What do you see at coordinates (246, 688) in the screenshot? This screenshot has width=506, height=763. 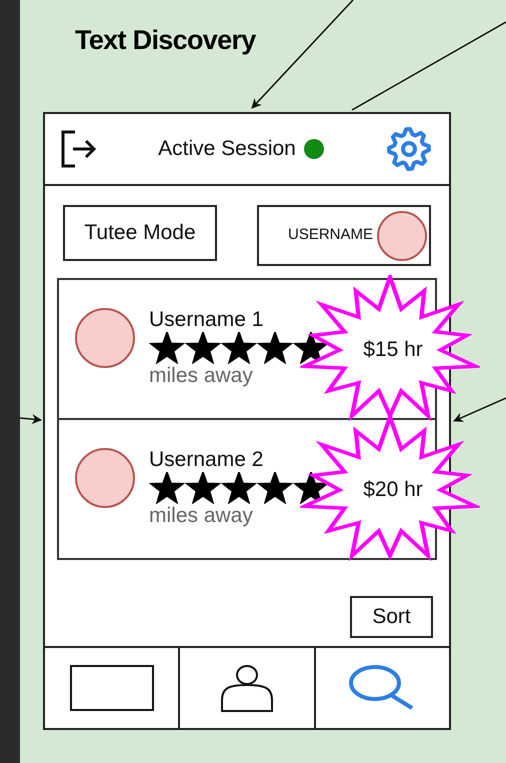 I see `person-icon` at bounding box center [246, 688].